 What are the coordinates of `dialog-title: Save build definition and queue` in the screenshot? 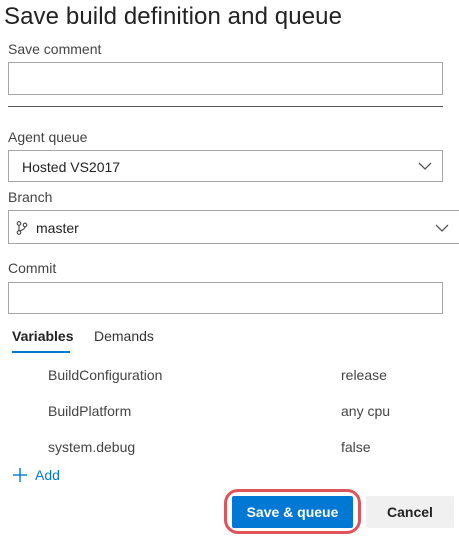 It's located at (173, 16).